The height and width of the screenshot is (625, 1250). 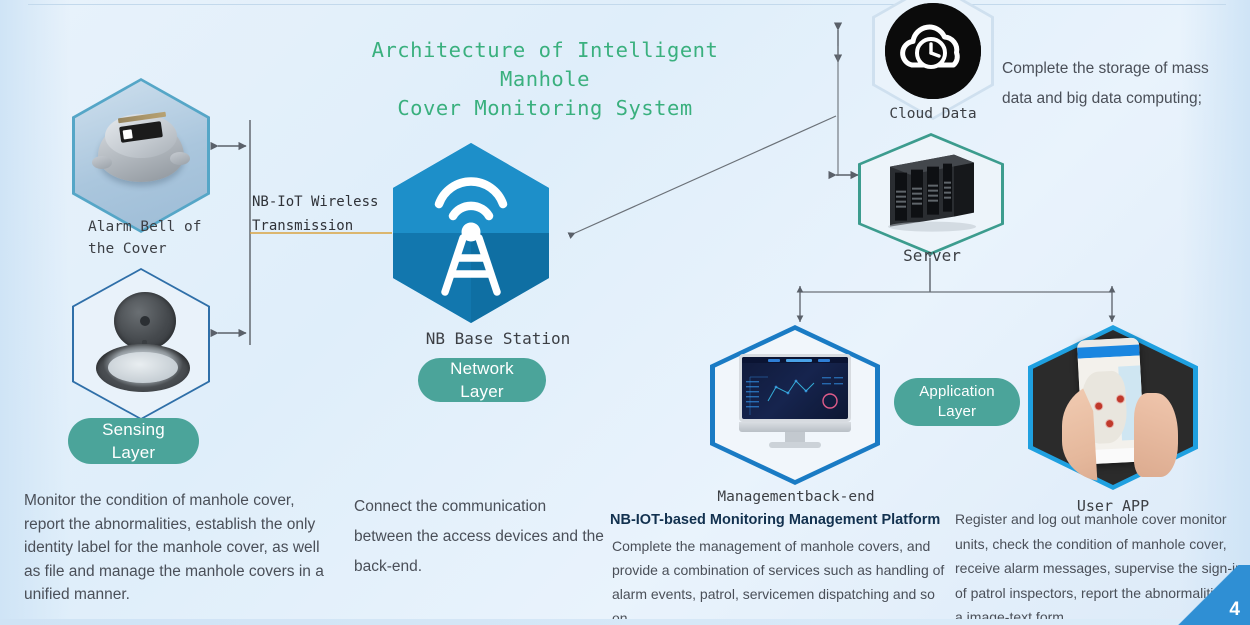 I want to click on radio-tower-icon, so click(x=471, y=236).